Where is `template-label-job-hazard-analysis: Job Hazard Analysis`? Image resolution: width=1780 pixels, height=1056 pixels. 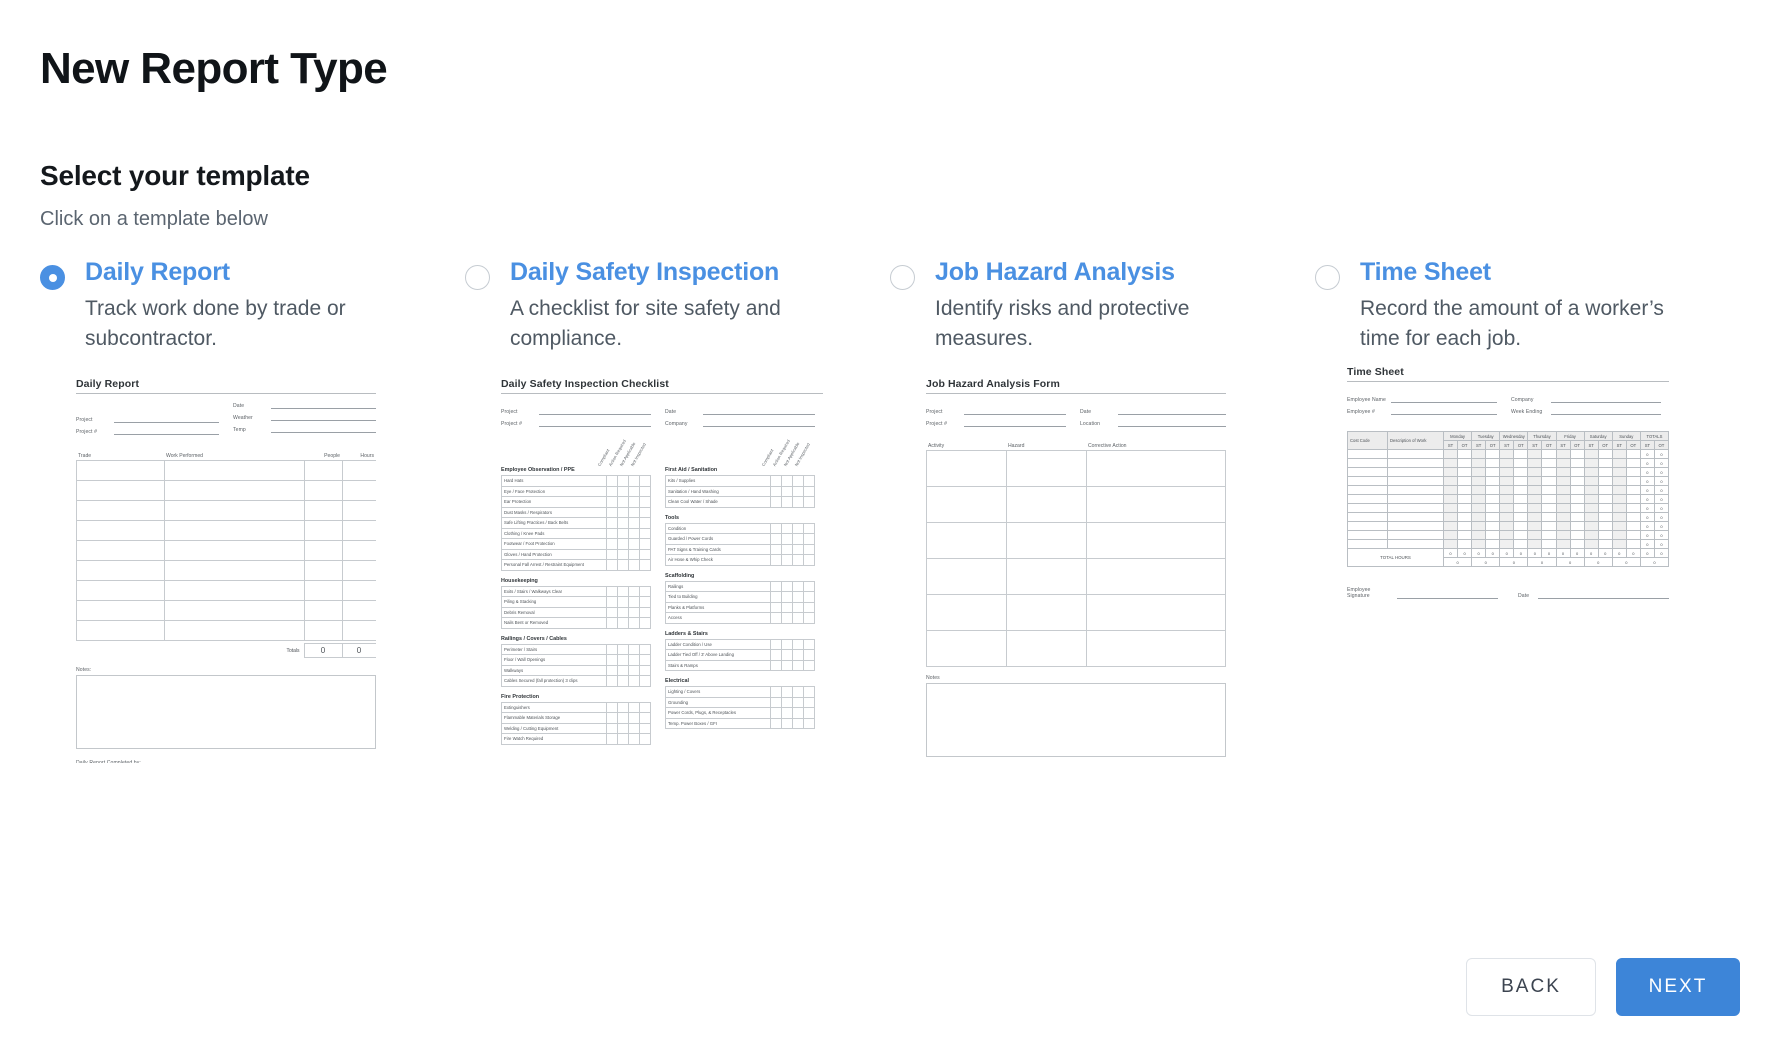 template-label-job-hazard-analysis: Job Hazard Analysis is located at coordinates (1055, 272).